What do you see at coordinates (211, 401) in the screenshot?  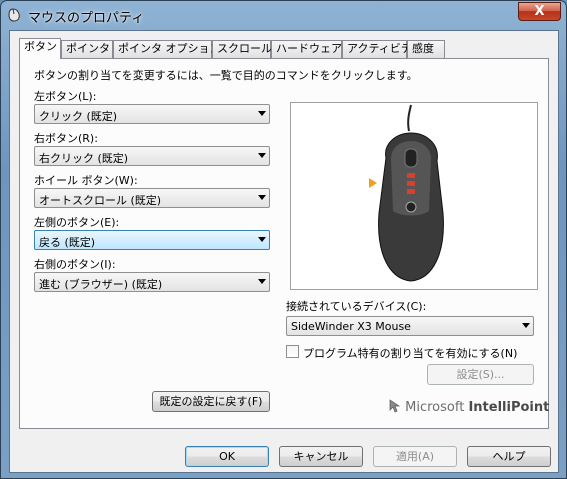 I see `restore-defaults-button: 既定の設定に戻す(F)` at bounding box center [211, 401].